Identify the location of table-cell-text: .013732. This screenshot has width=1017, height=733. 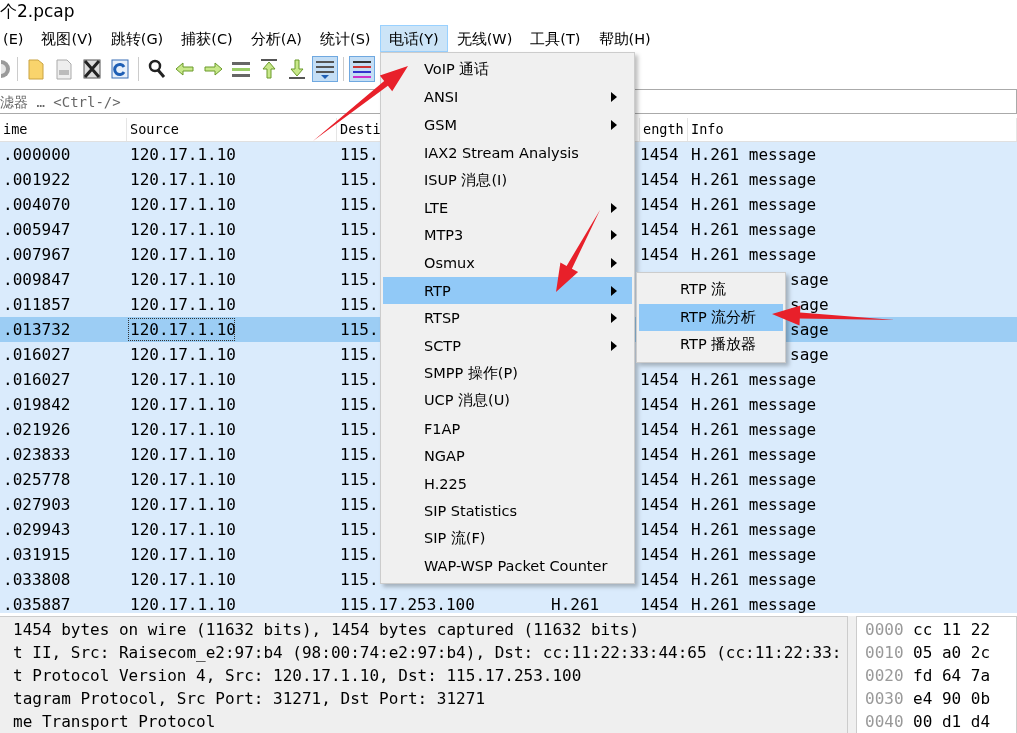
(36, 330).